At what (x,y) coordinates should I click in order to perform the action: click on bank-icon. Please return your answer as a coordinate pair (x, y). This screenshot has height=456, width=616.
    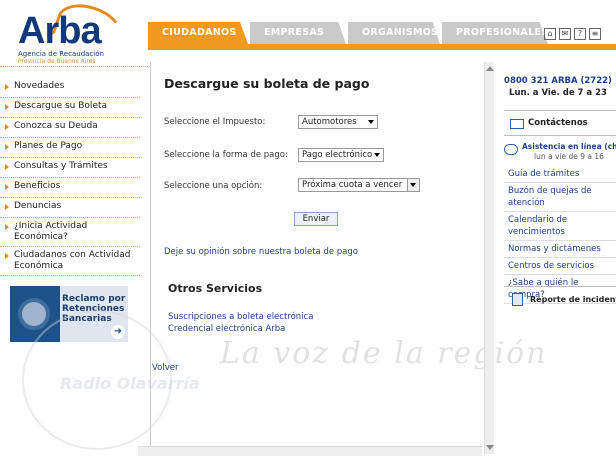
    Looking at the image, I should click on (34, 314).